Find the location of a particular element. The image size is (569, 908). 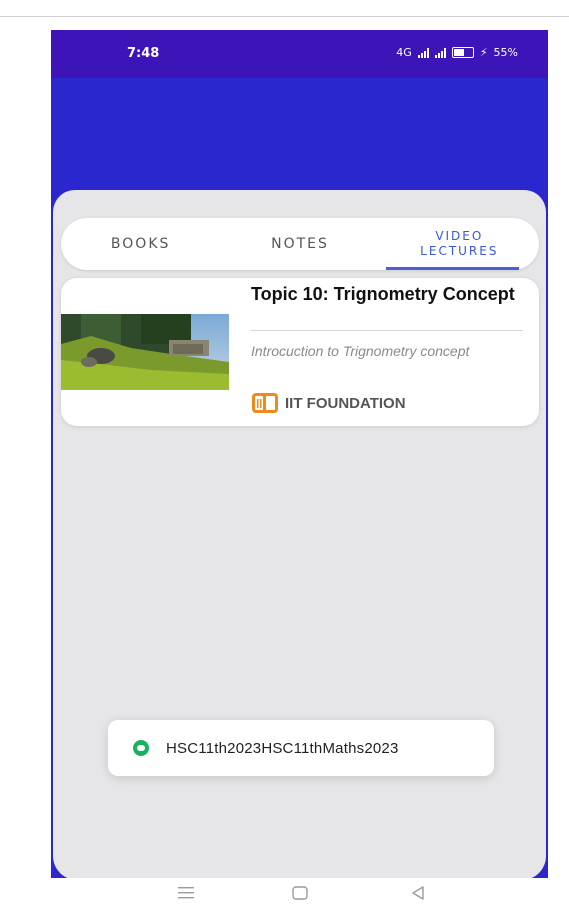

back-icon is located at coordinates (418, 893).